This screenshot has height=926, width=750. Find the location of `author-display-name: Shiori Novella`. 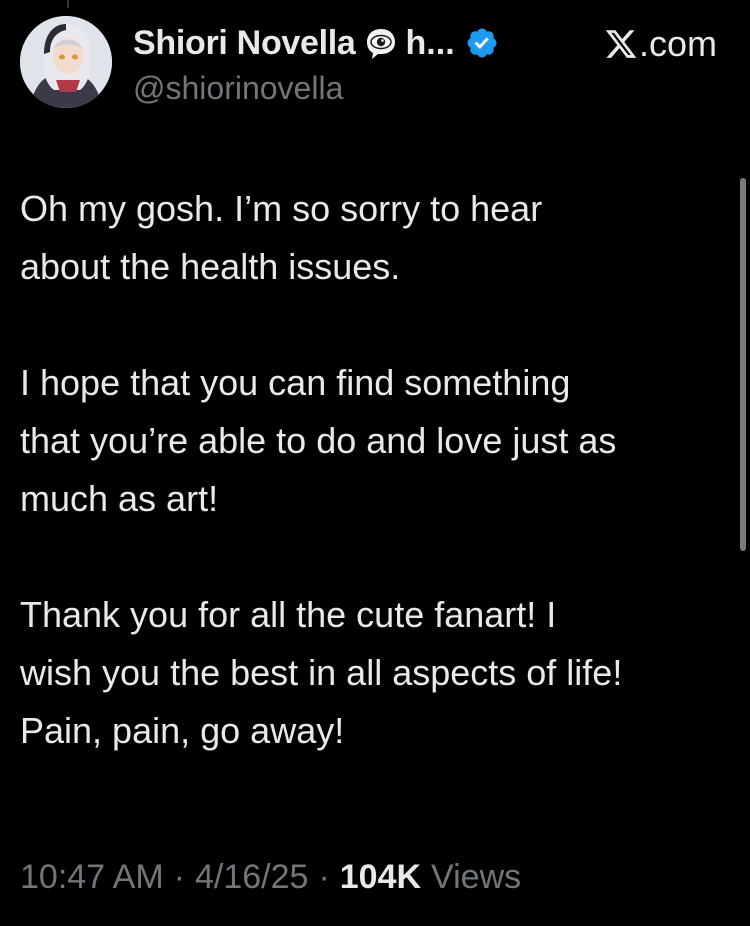

author-display-name: Shiori Novella is located at coordinates (244, 43).